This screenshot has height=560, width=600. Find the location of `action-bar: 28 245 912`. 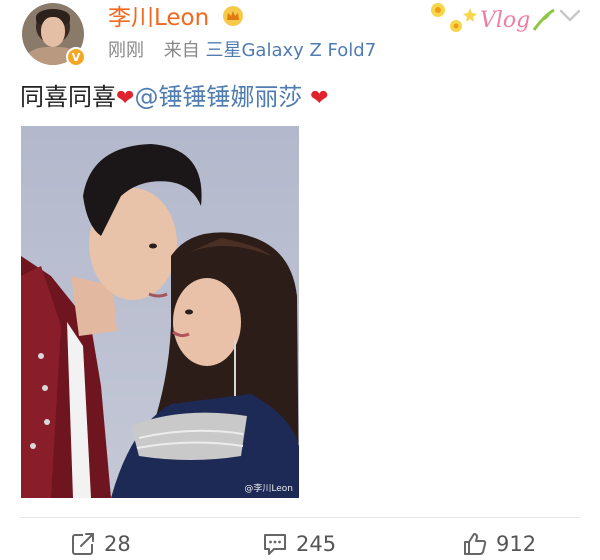

action-bar: 28 245 912 is located at coordinates (300, 544).